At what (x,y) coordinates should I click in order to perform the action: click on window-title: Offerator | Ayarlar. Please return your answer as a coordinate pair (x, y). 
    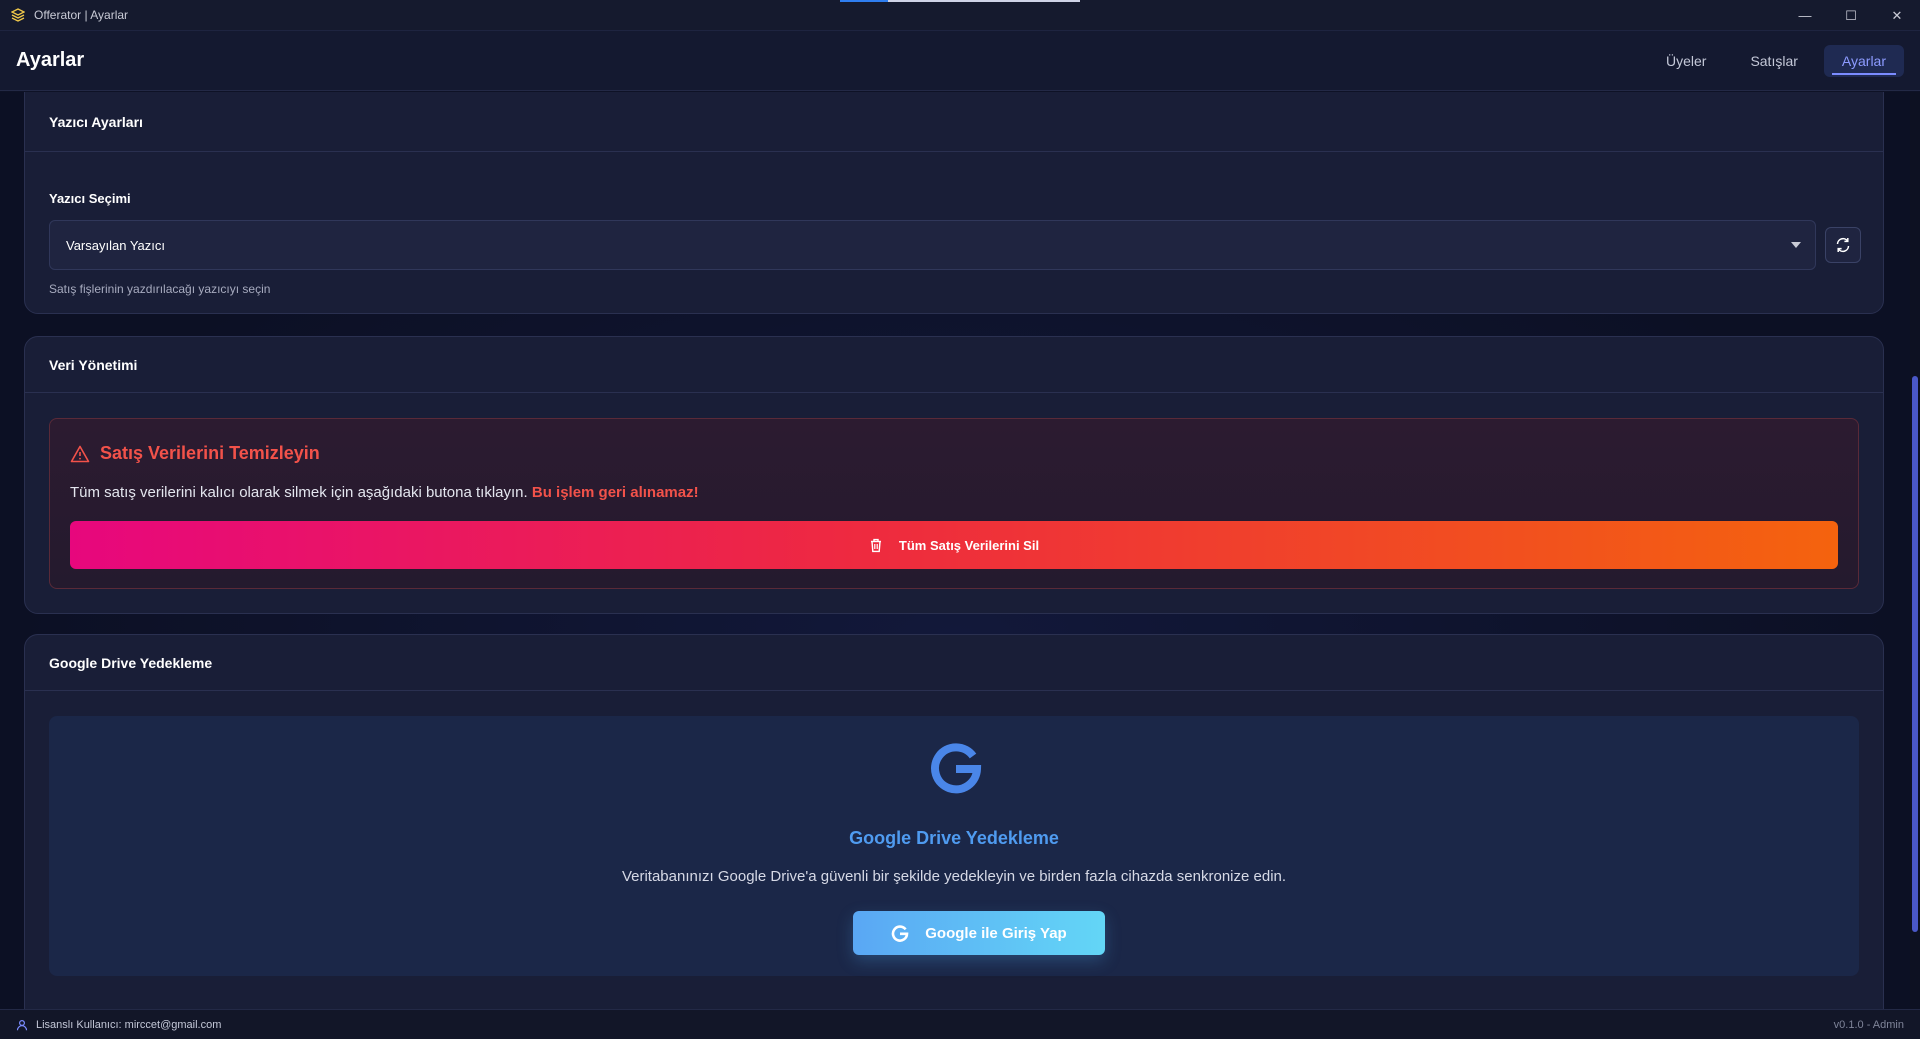
    Looking at the image, I should click on (81, 15).